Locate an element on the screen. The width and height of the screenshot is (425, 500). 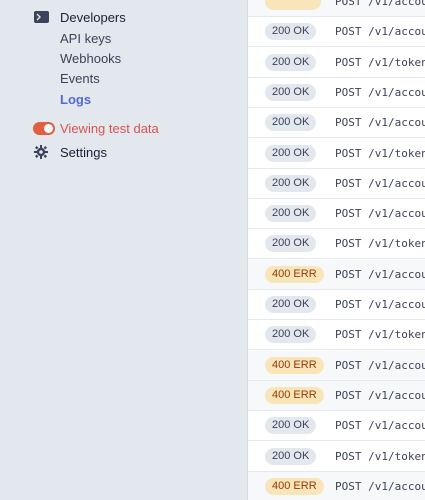
nav-developers-label: Developers is located at coordinates (93, 17).